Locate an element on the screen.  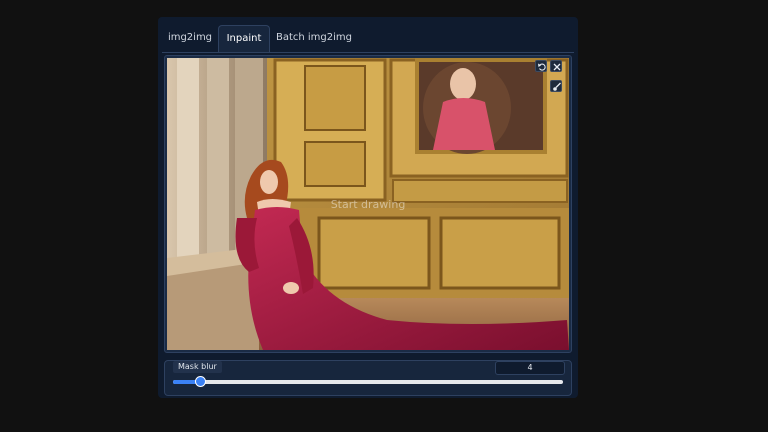
brush-button is located at coordinates (556, 86).